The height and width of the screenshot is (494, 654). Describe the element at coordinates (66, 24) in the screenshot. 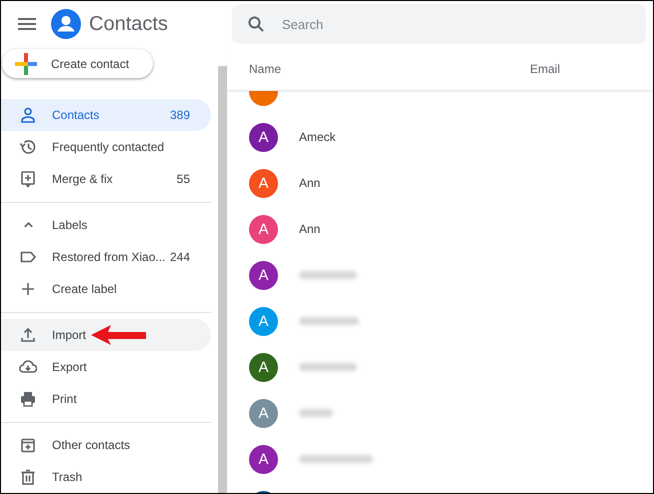

I see `contacts-logo-icon` at that location.